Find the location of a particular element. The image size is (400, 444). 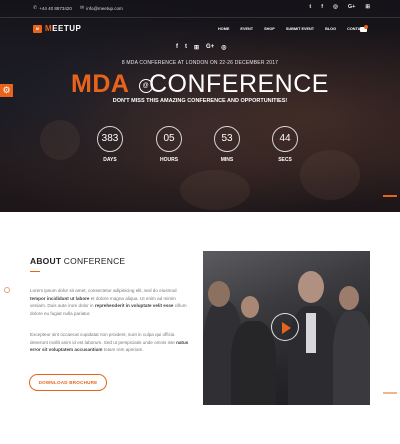

dribbble-icon: ◎ is located at coordinates (335, 7).